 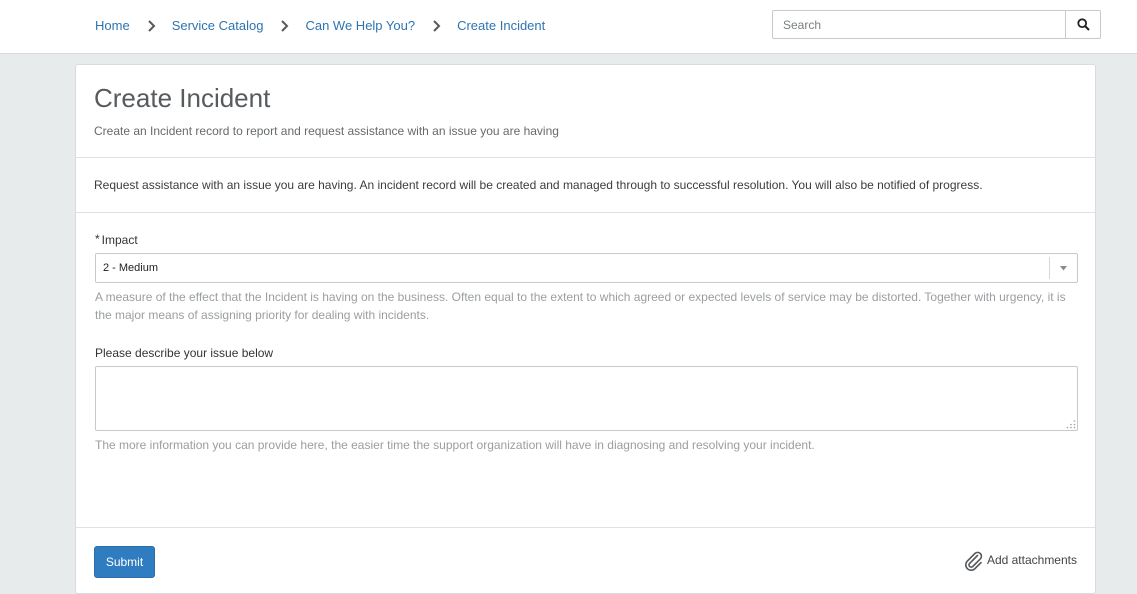 I want to click on search-button, so click(x=1082, y=24).